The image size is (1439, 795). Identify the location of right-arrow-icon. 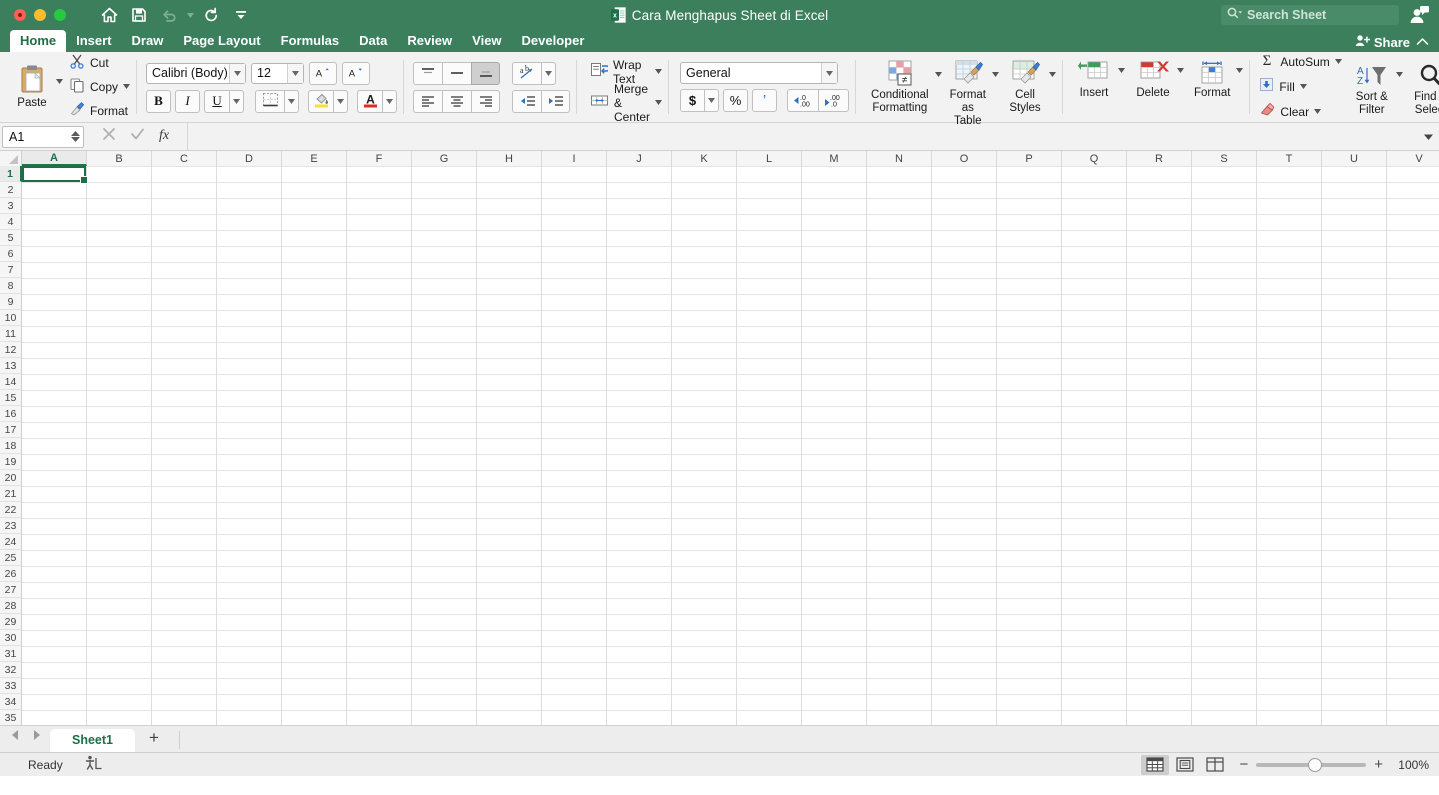
(36, 737).